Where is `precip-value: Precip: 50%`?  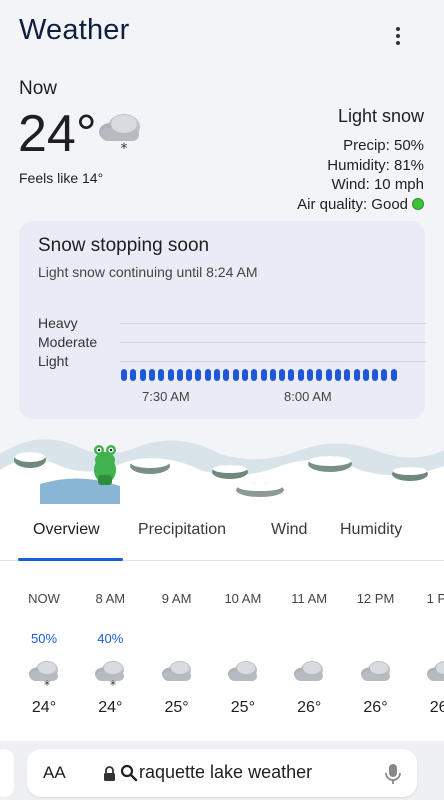
precip-value: Precip: 50% is located at coordinates (383, 145).